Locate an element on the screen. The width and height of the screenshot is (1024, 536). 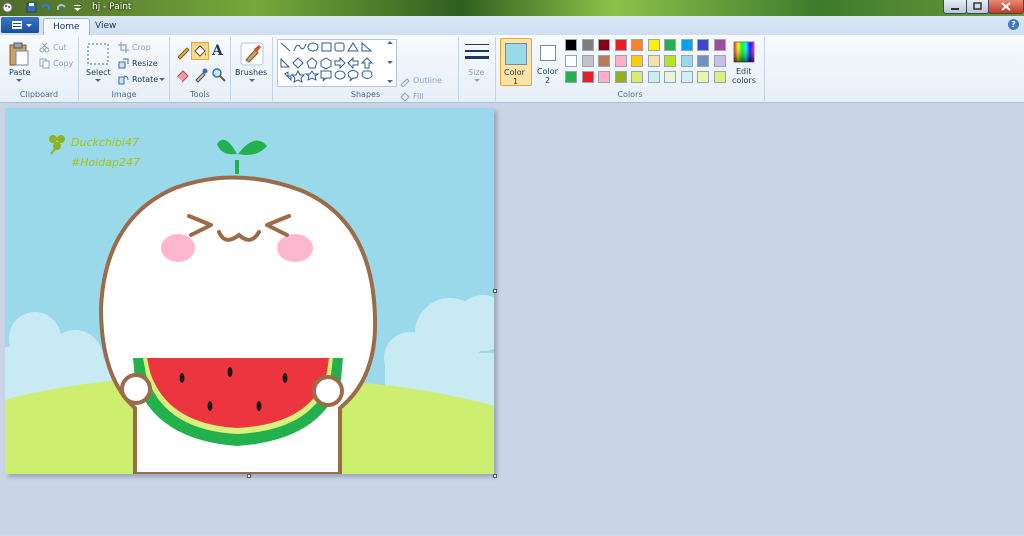
tab-home: Home is located at coordinates (66, 27).